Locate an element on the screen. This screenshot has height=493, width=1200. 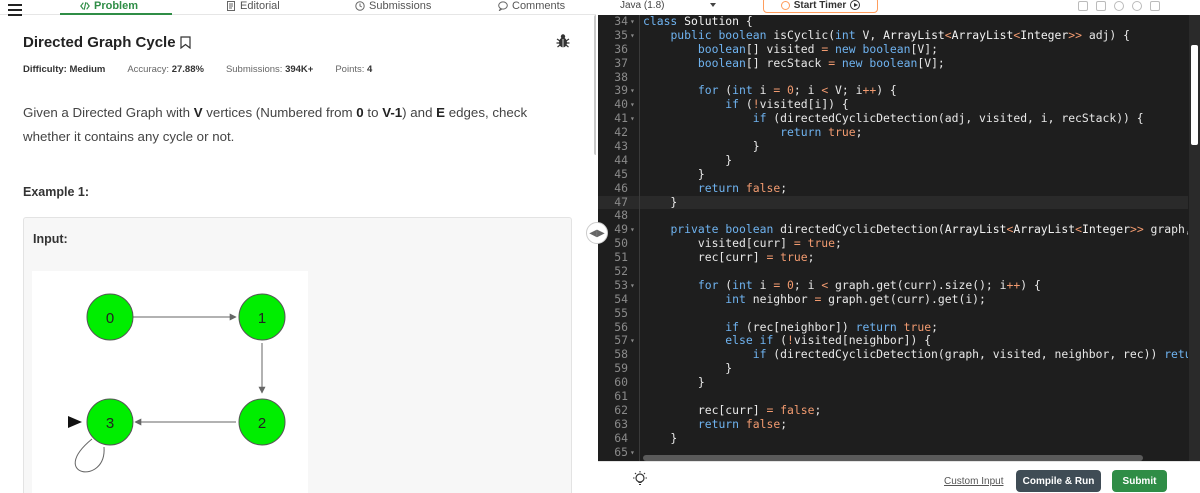
code-line: 34 ▾ class Solution { is located at coordinates (893, 22).